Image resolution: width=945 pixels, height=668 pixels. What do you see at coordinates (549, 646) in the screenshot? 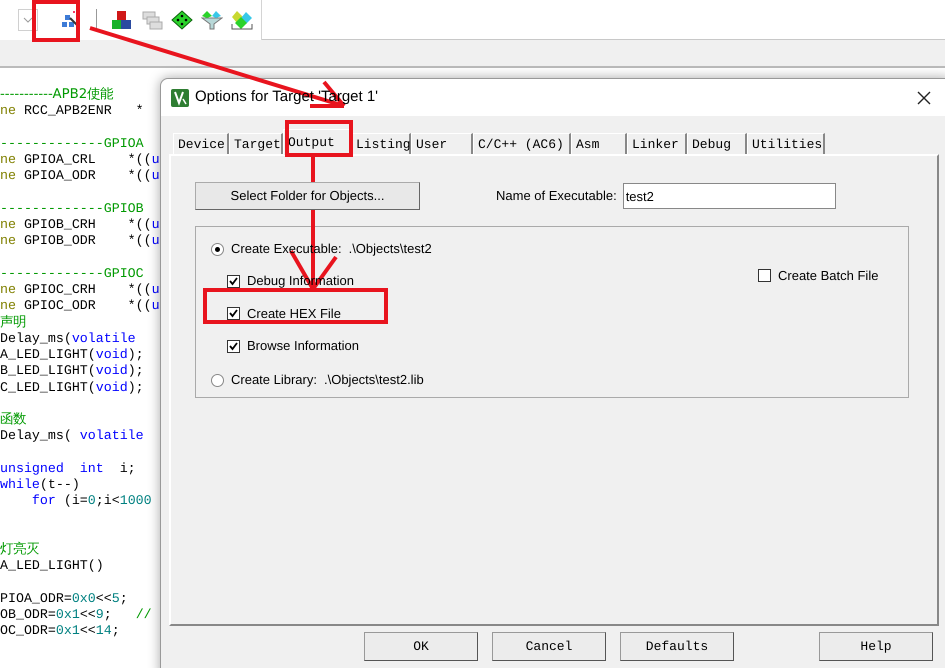
I see `dialog-button: Cancel` at bounding box center [549, 646].